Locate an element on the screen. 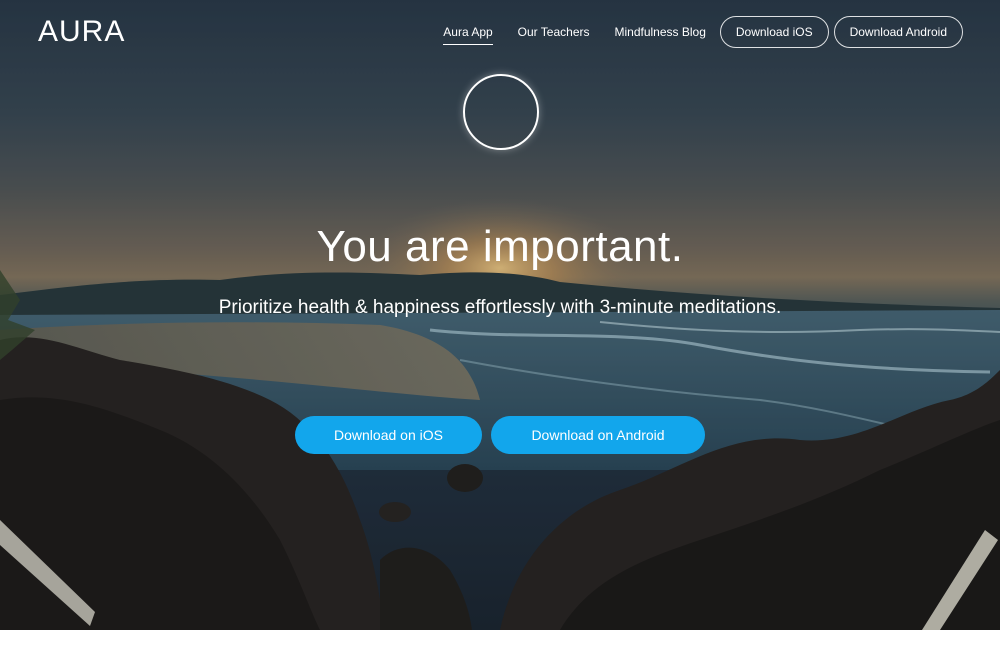 The width and height of the screenshot is (1000, 671). aura-logo: AURA is located at coordinates (81, 32).